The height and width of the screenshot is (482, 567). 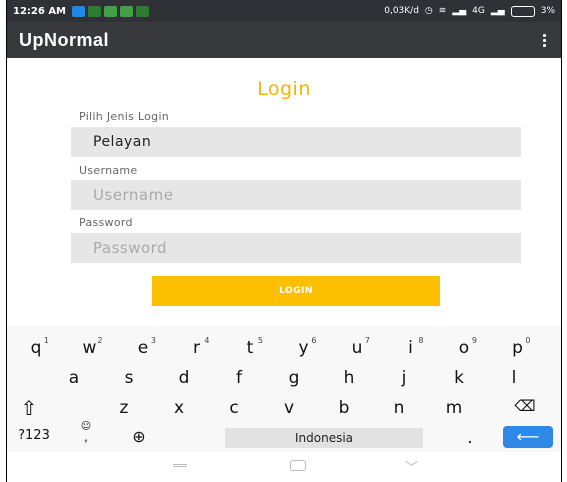 What do you see at coordinates (124, 408) in the screenshot?
I see `key-z: z` at bounding box center [124, 408].